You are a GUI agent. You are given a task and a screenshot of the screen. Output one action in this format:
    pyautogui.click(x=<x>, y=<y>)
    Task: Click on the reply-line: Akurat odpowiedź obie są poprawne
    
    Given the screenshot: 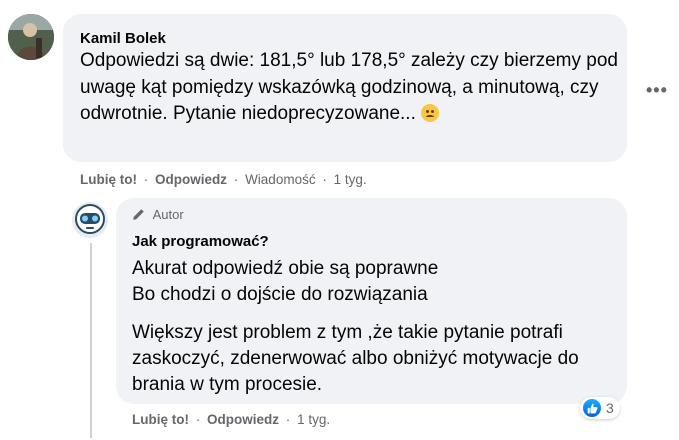 What is the action you would take?
    pyautogui.click(x=285, y=268)
    